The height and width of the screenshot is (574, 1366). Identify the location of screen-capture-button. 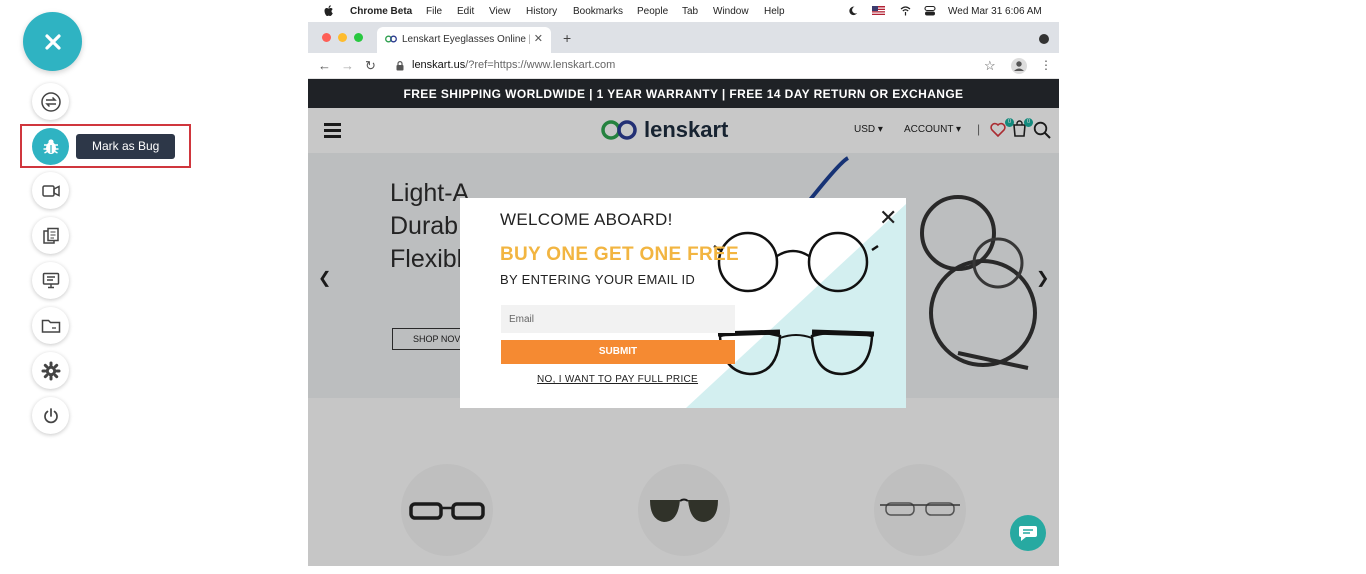
(50, 280).